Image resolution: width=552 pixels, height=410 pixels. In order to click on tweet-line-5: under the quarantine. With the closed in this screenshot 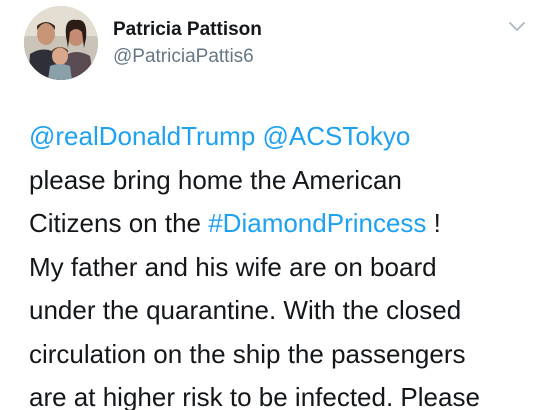, I will do `click(245, 310)`.